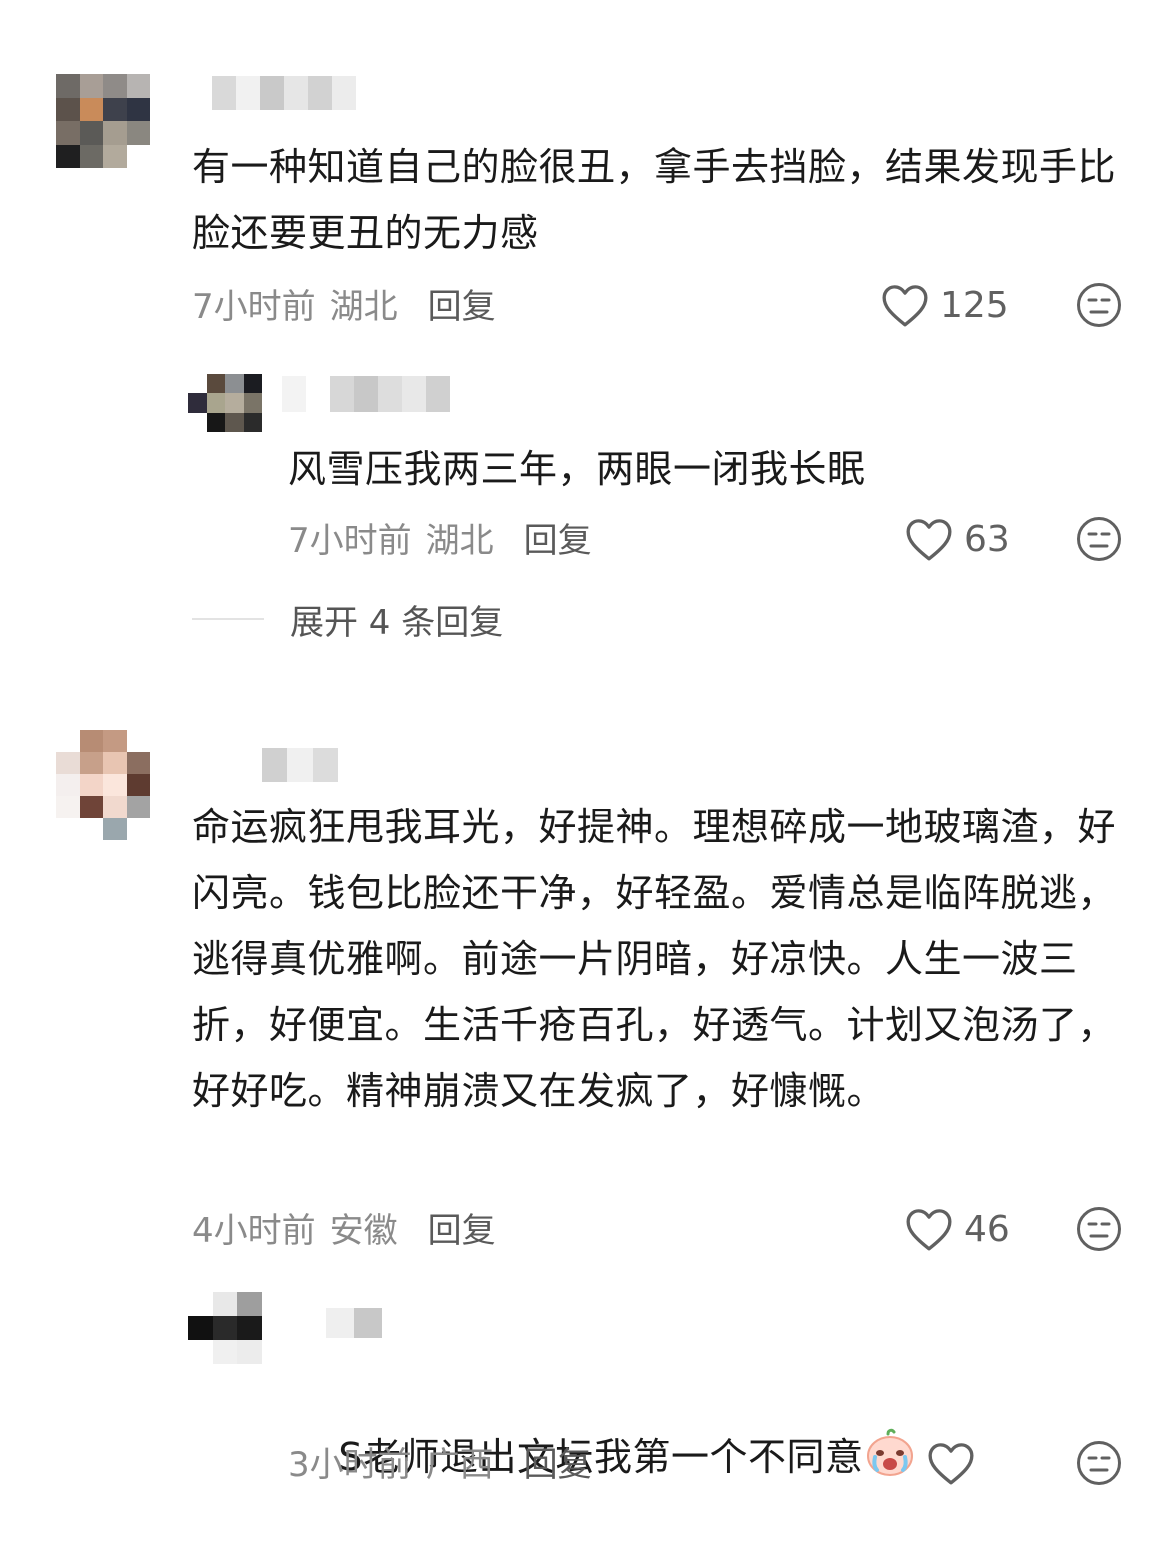  I want to click on reply-time: 7小时前, so click(350, 540).